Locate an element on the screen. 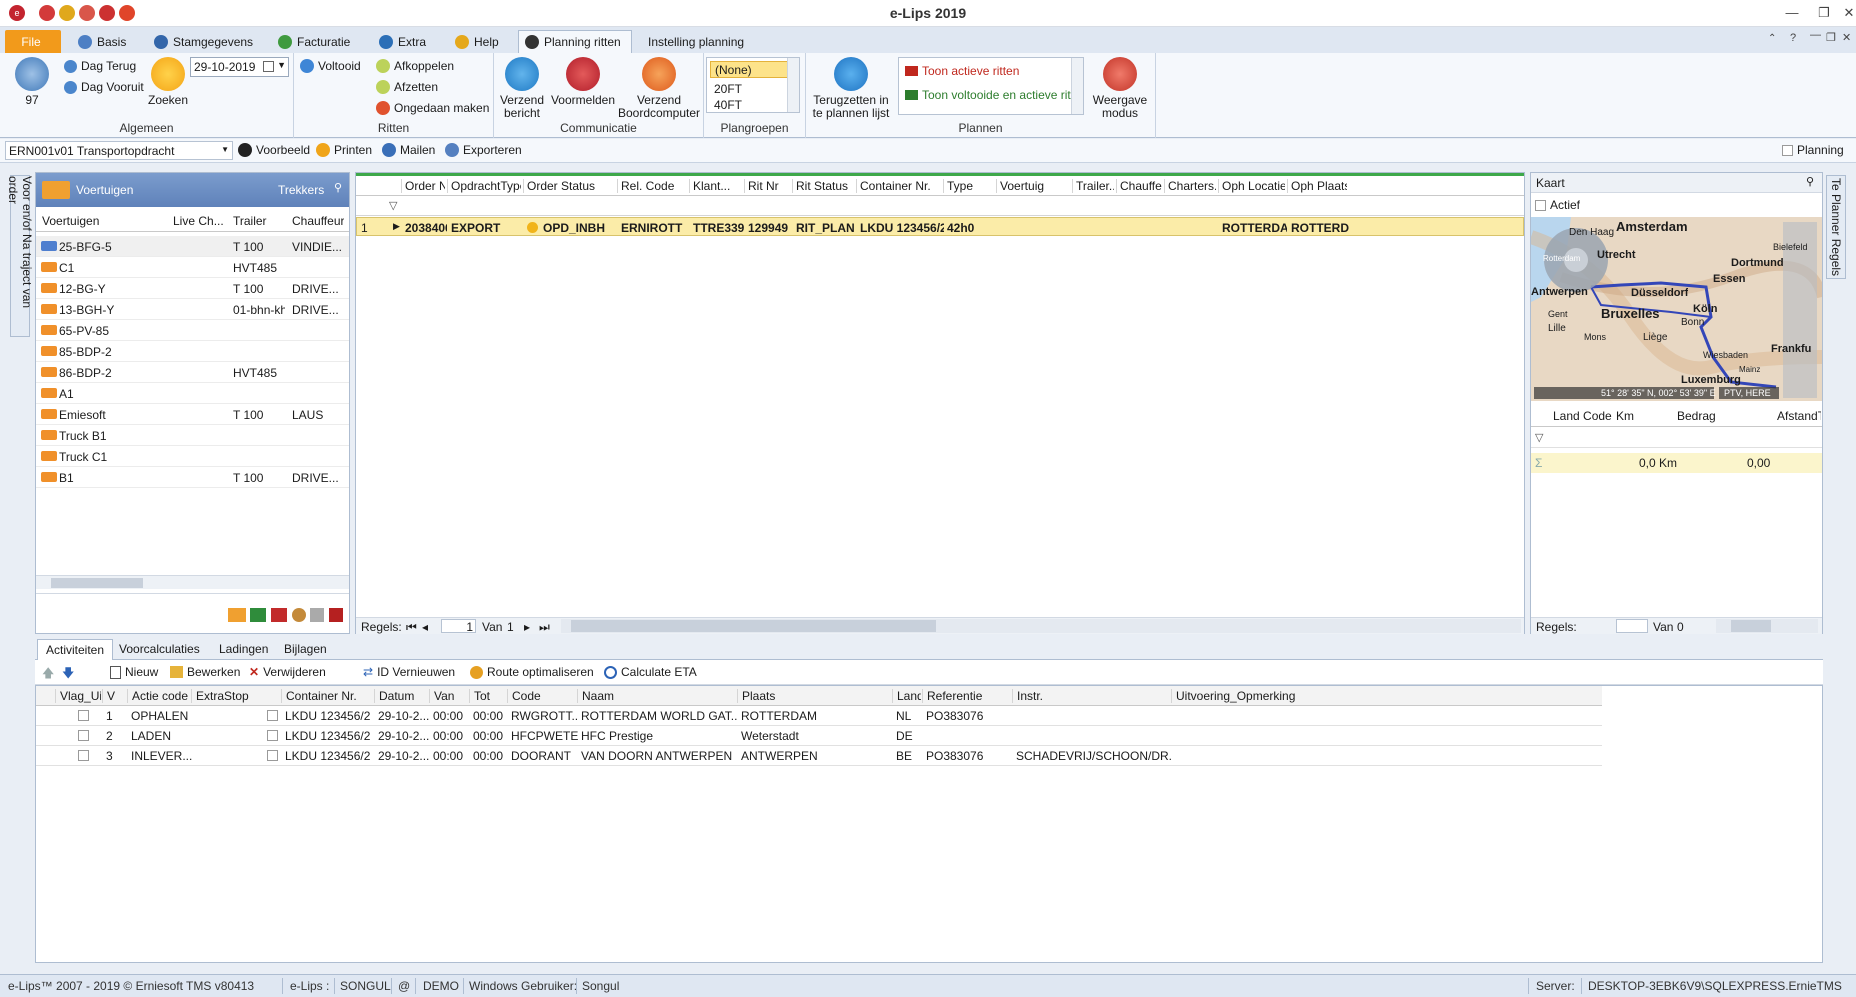  orders-col-header: OpdrachtType is located at coordinates (484, 186).